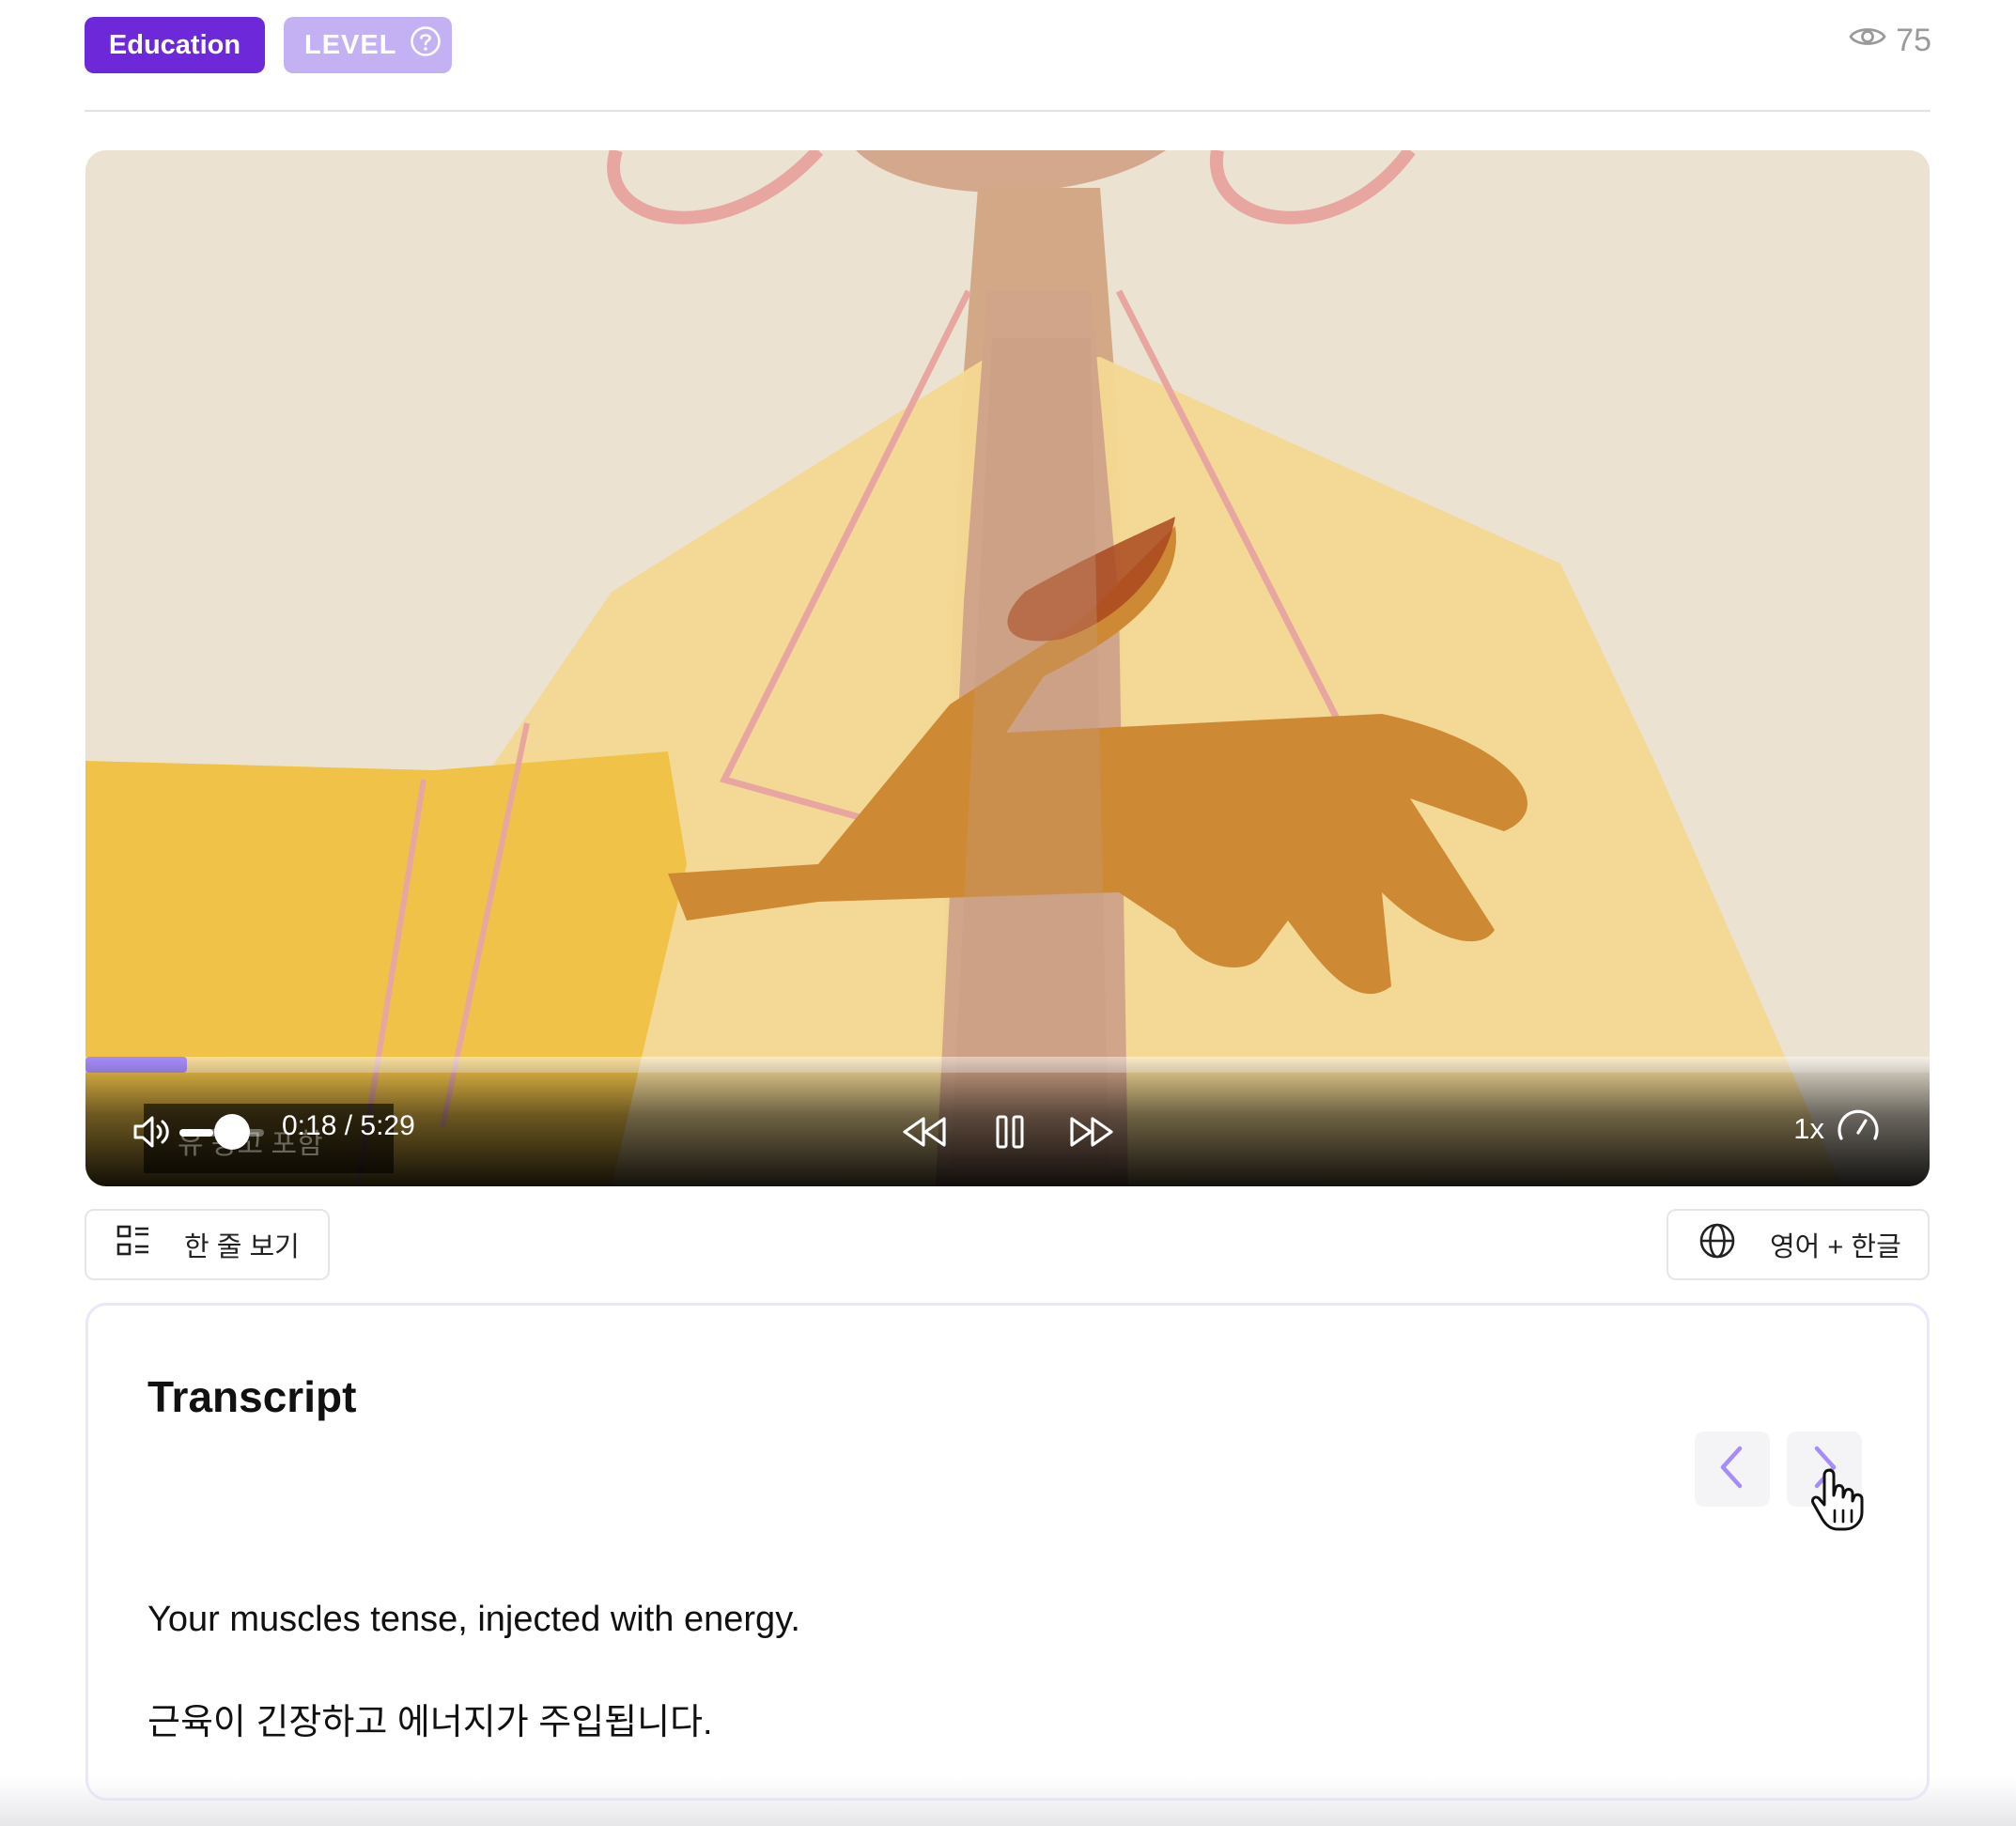 The image size is (2016, 1826). I want to click on language-button: 영어 + 한글, so click(1798, 1244).